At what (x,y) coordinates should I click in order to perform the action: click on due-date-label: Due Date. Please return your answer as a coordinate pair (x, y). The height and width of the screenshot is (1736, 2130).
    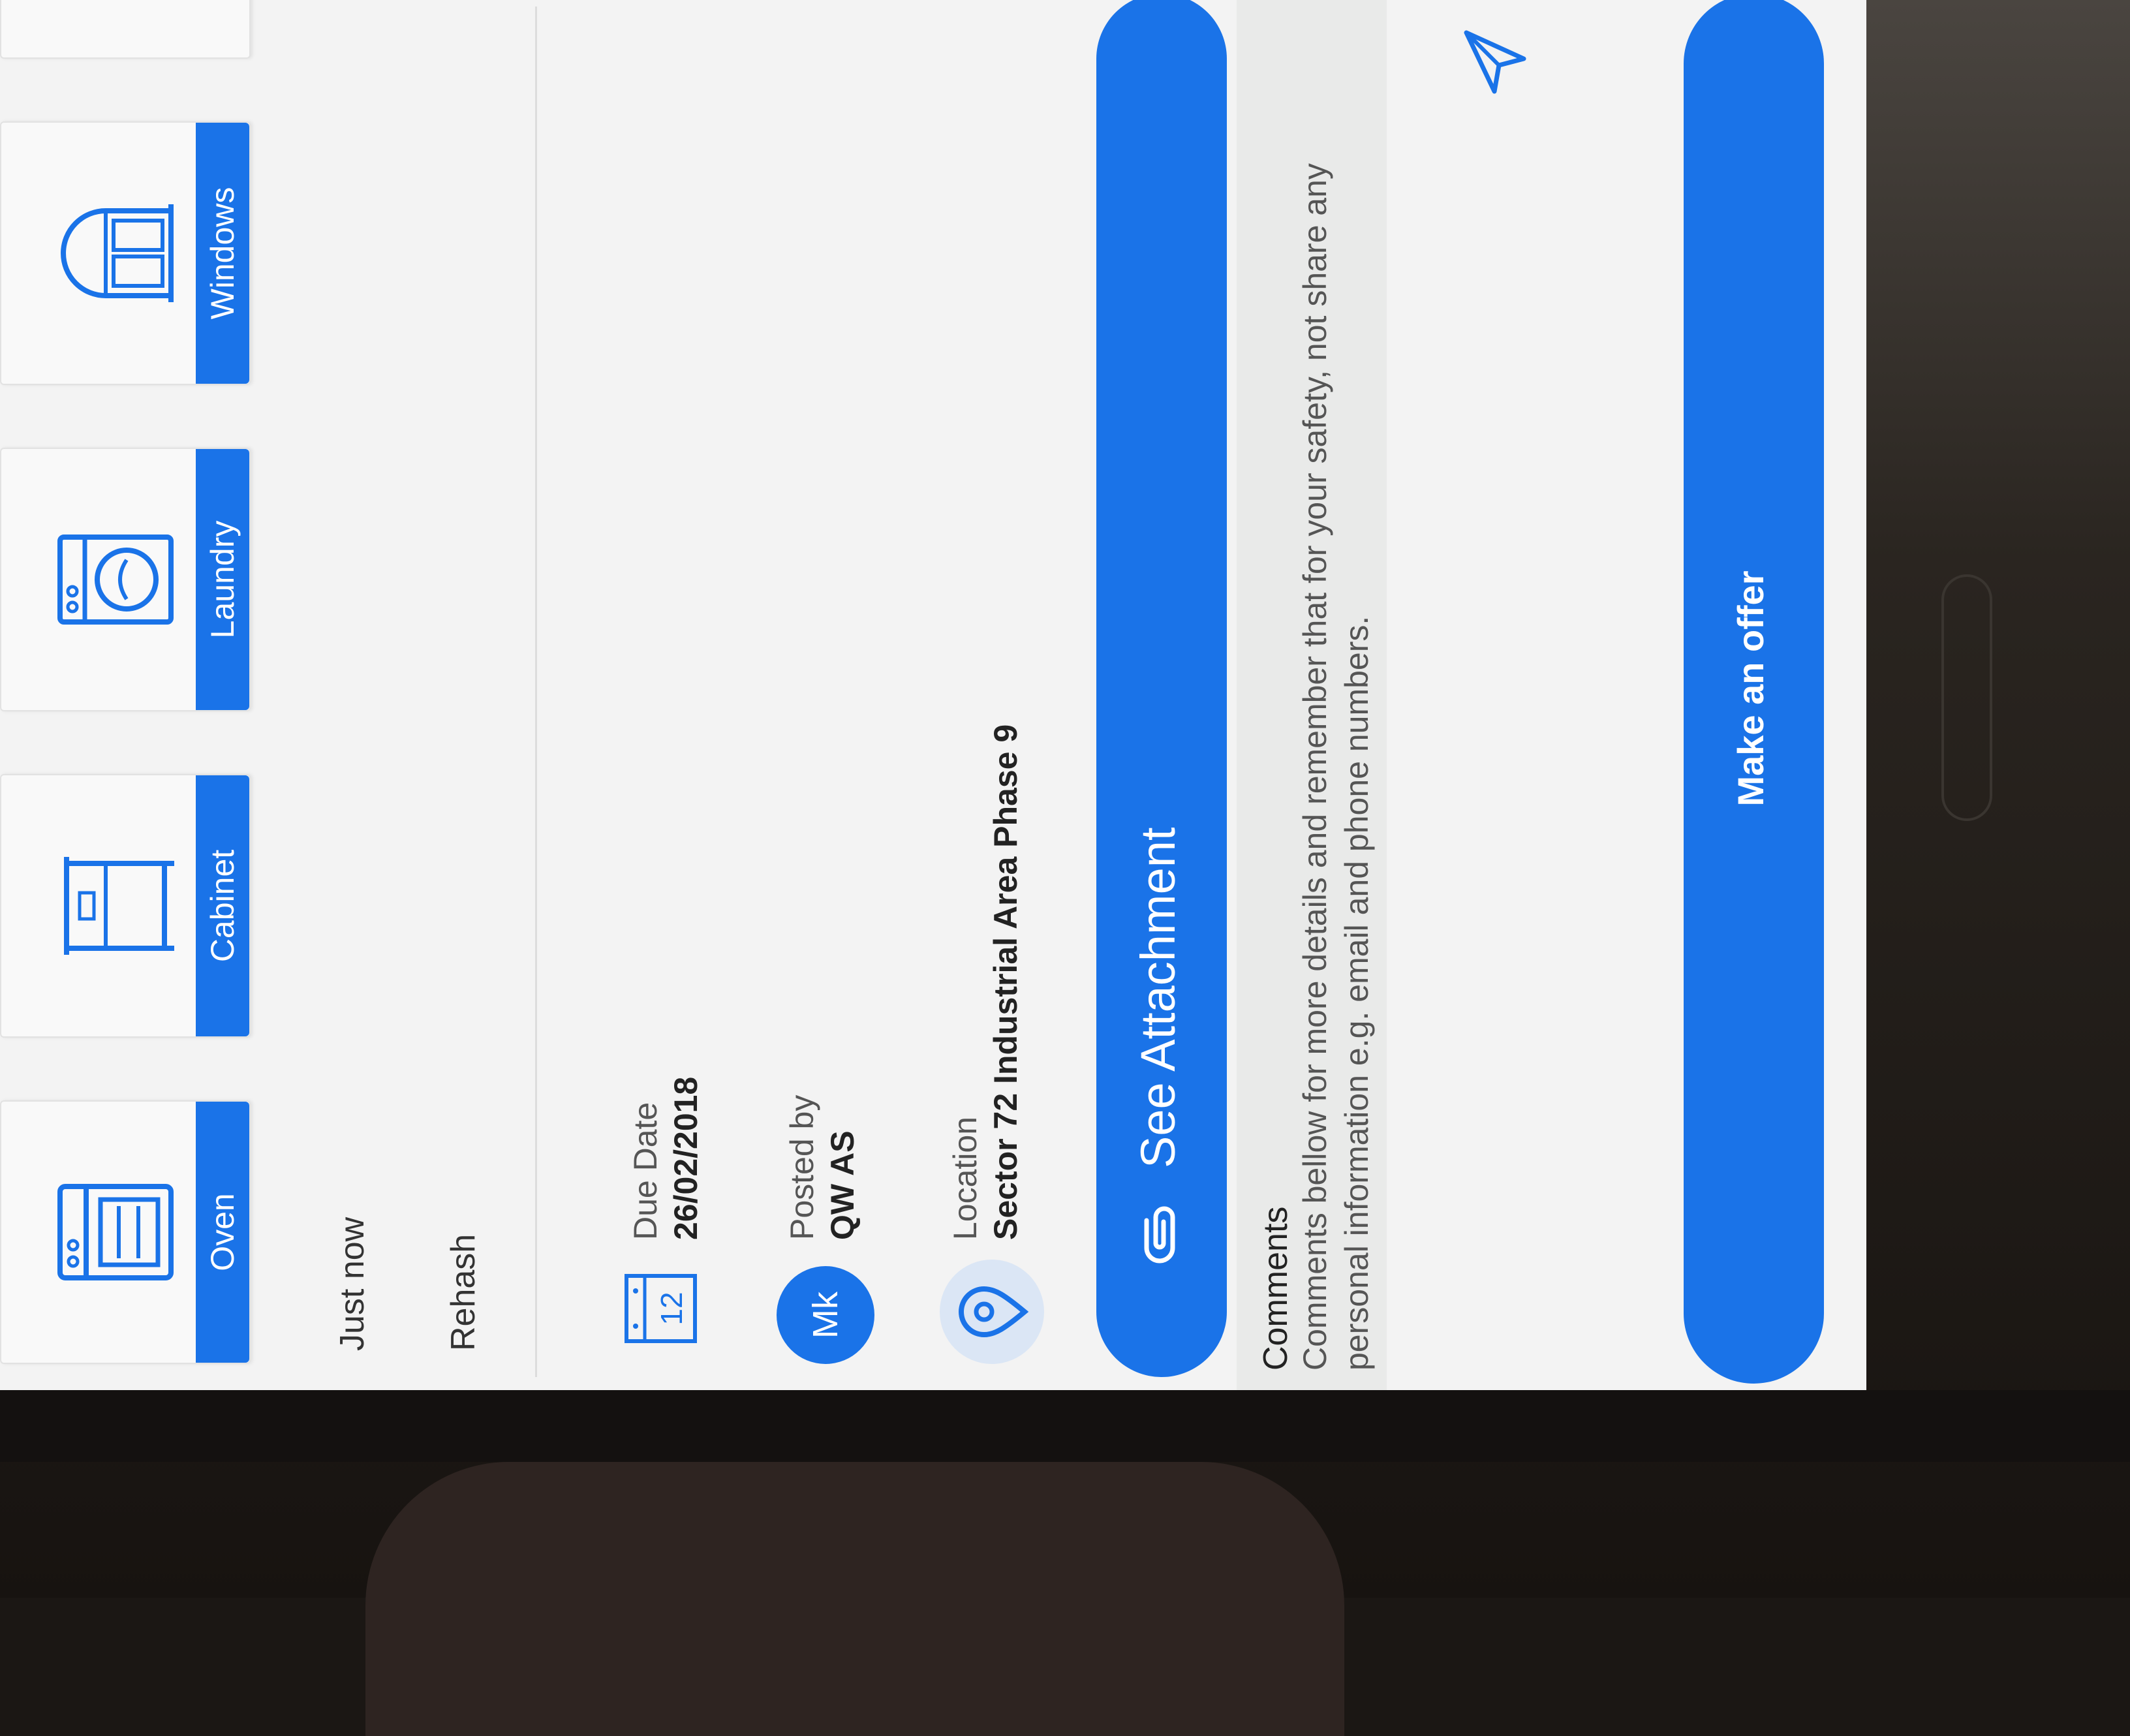
    Looking at the image, I should click on (645, 1171).